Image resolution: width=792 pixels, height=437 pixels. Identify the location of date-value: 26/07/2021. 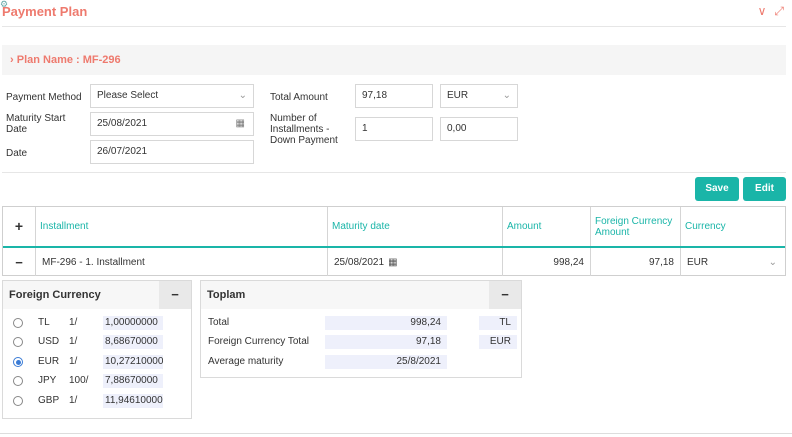
(122, 151).